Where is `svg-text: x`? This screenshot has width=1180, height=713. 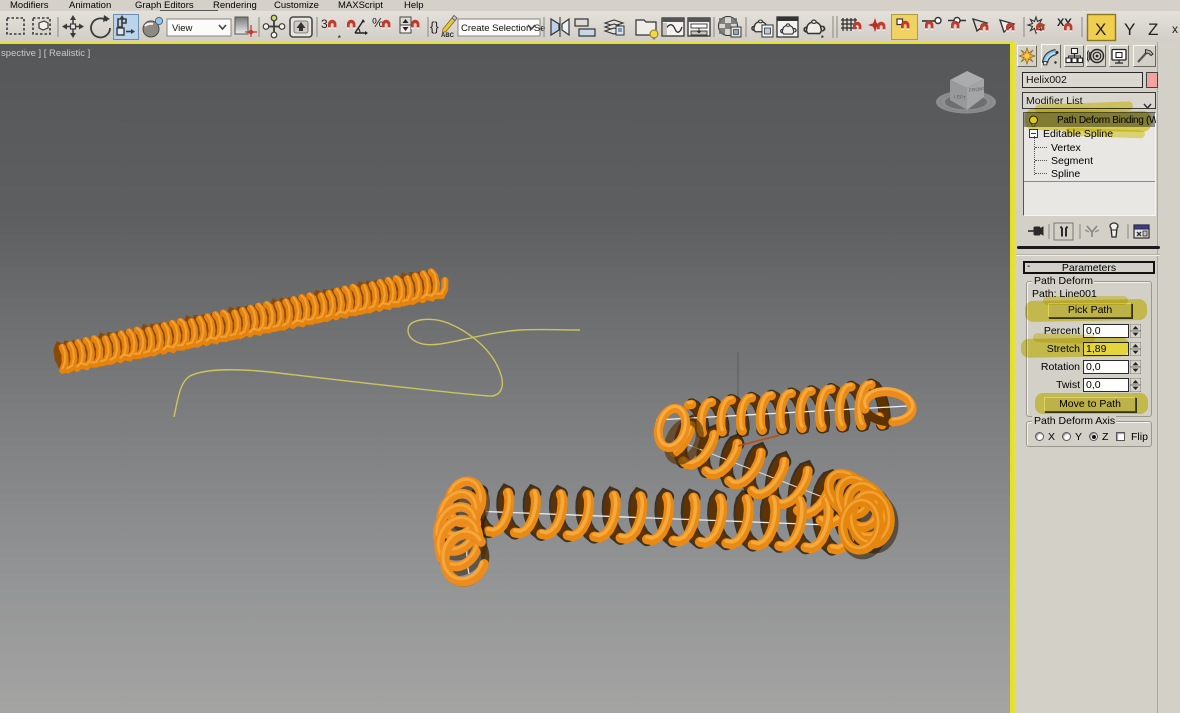 svg-text: x is located at coordinates (1175, 29).